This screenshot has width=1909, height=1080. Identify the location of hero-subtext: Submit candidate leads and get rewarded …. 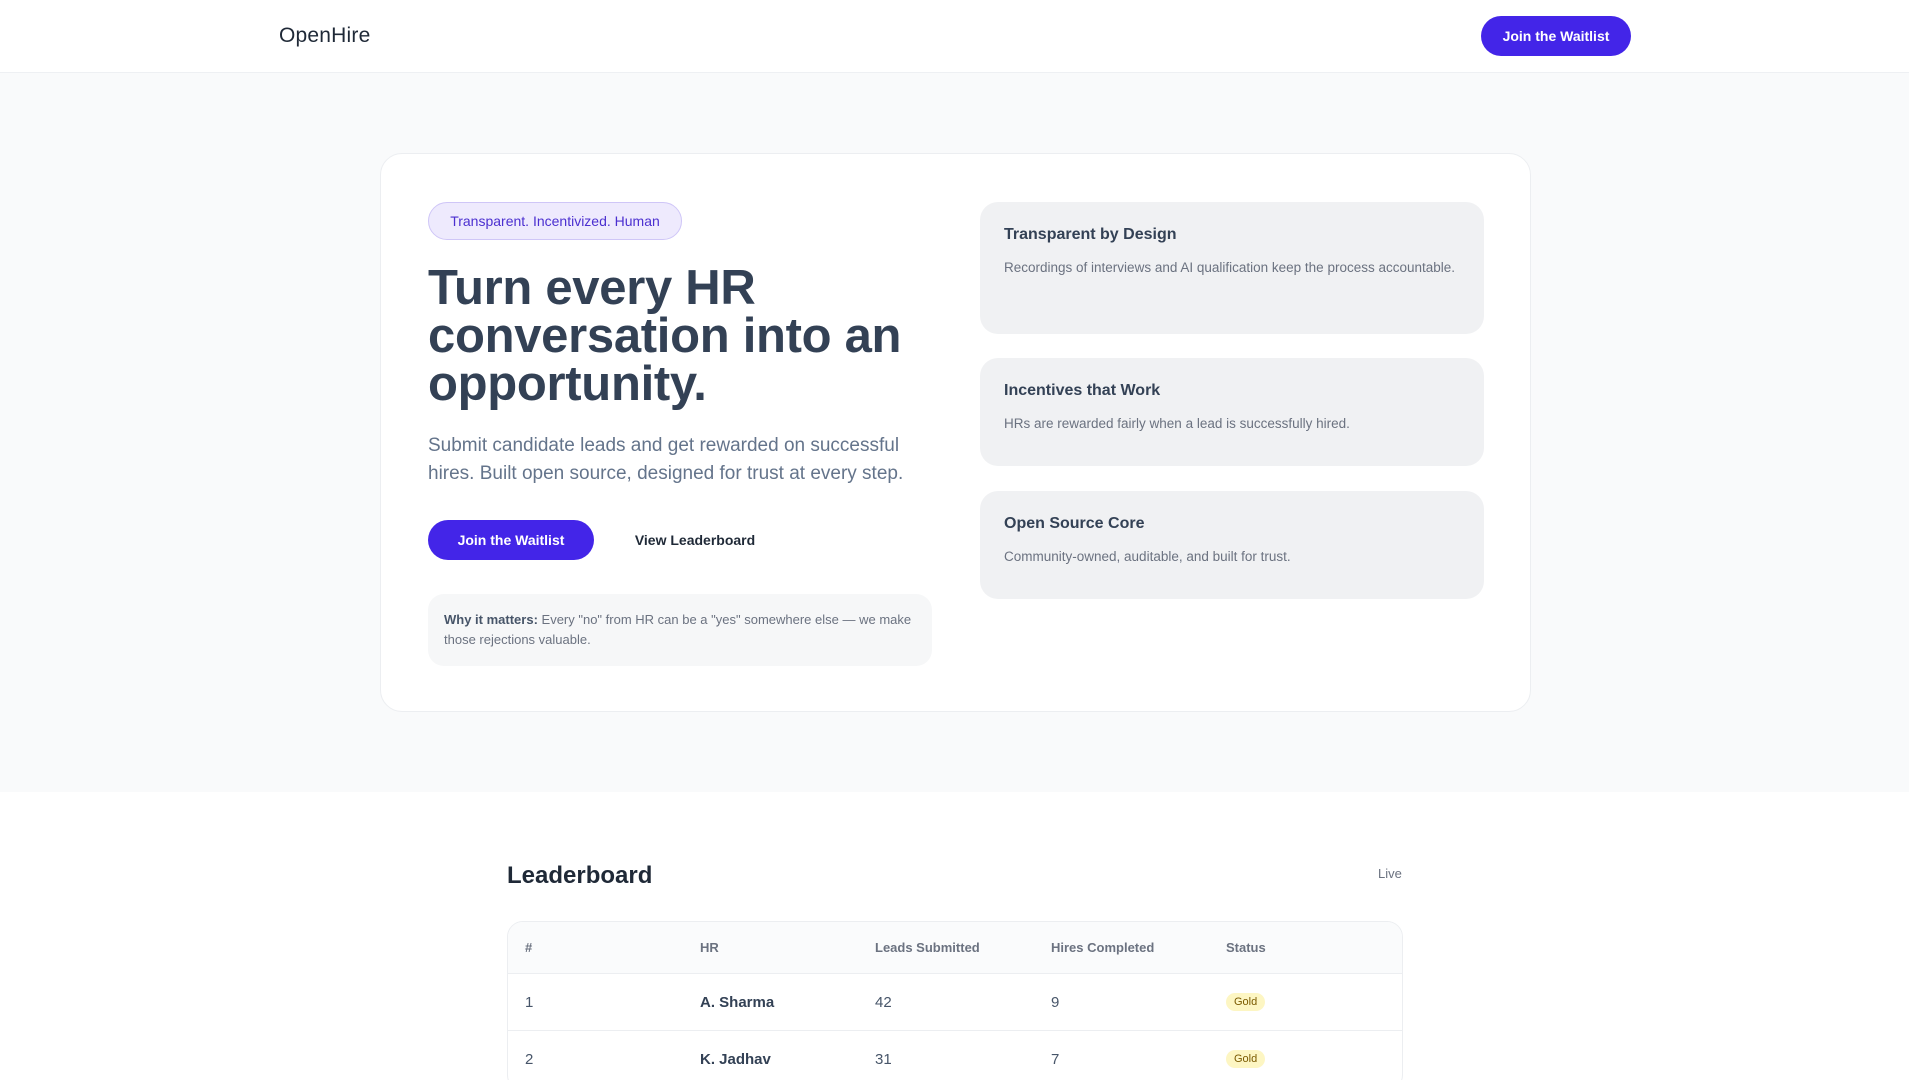
(666, 459).